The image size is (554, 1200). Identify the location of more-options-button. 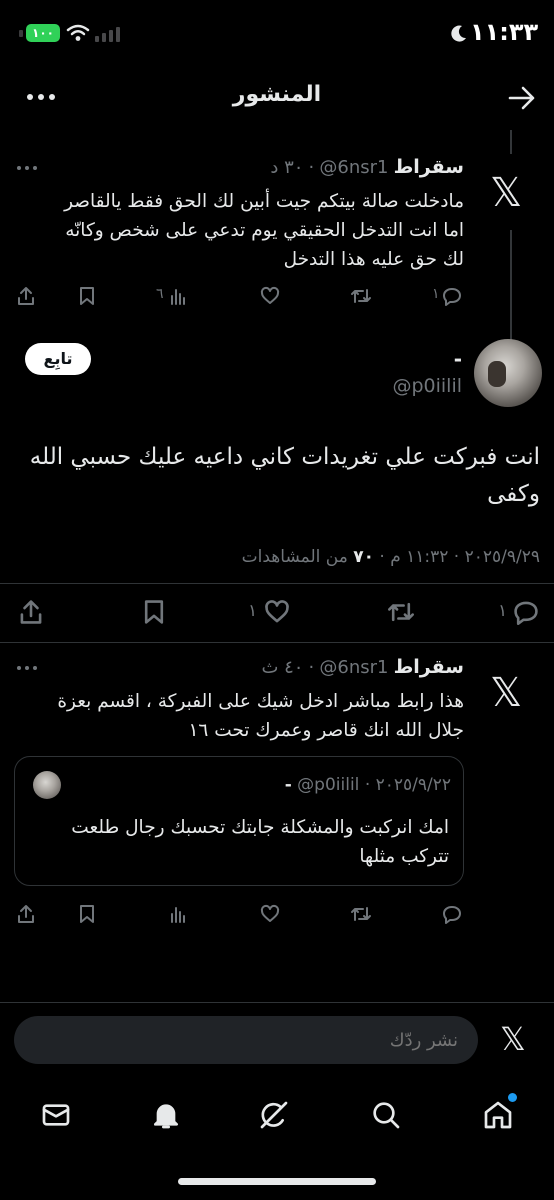
(41, 97).